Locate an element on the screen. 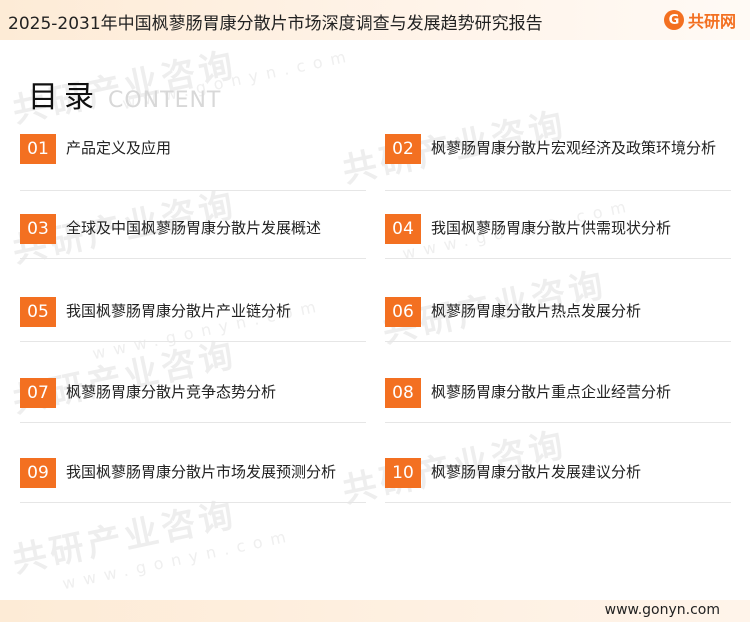 The image size is (750, 622). toc-item-label: 产品定义及应用 is located at coordinates (119, 148).